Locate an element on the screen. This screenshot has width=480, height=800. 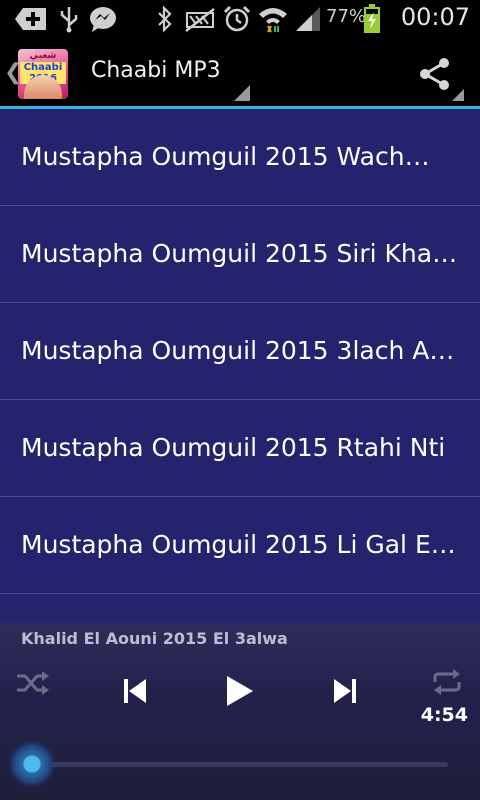
overflow-indicator-icon is located at coordinates (458, 95).